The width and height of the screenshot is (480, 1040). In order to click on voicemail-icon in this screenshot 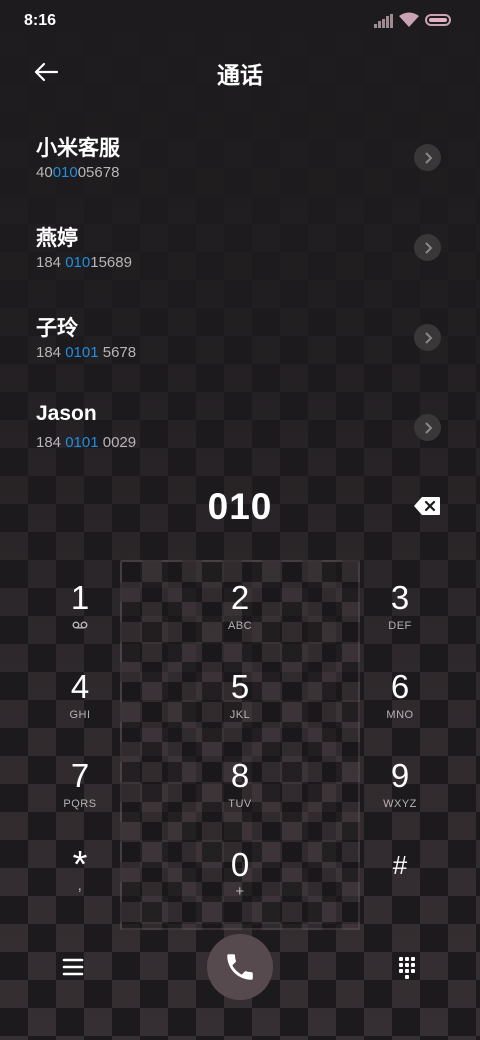, I will do `click(80, 626)`.